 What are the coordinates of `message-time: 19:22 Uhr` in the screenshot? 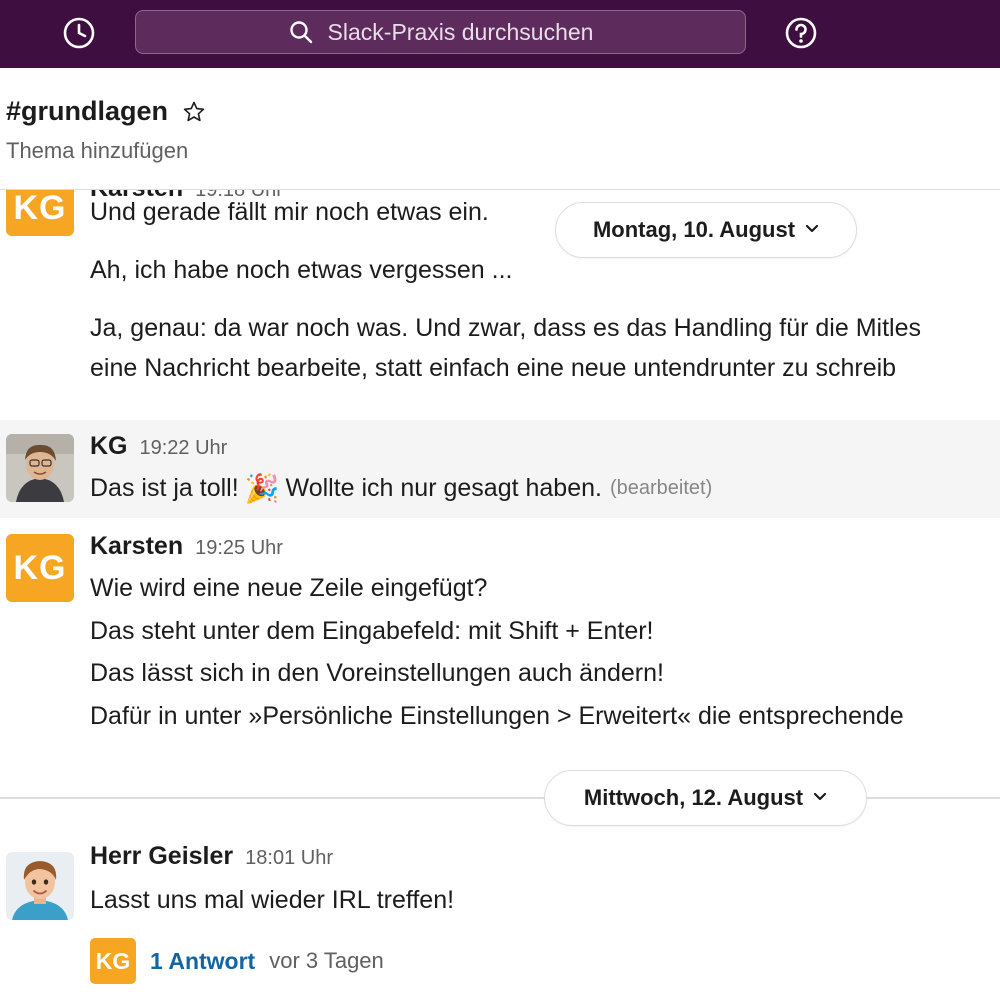 It's located at (184, 448).